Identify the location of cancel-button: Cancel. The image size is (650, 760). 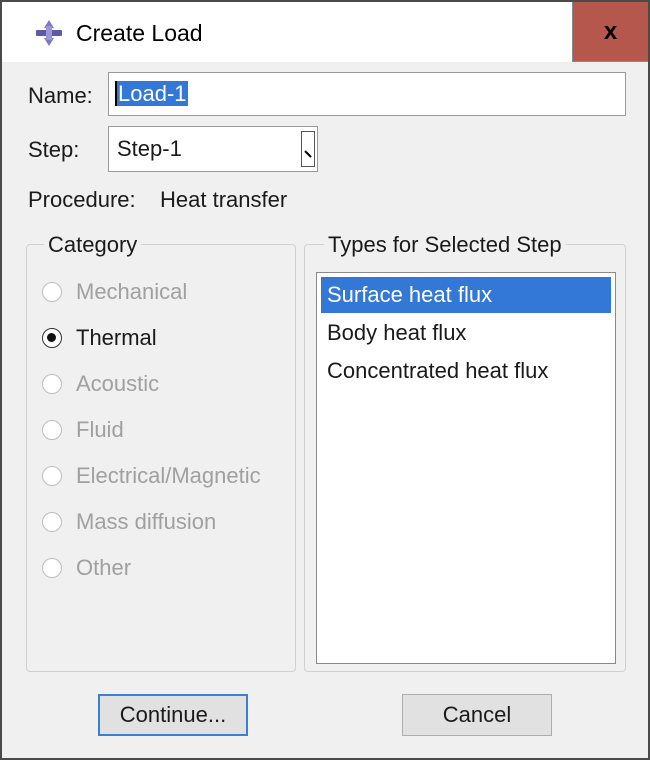
(477, 715).